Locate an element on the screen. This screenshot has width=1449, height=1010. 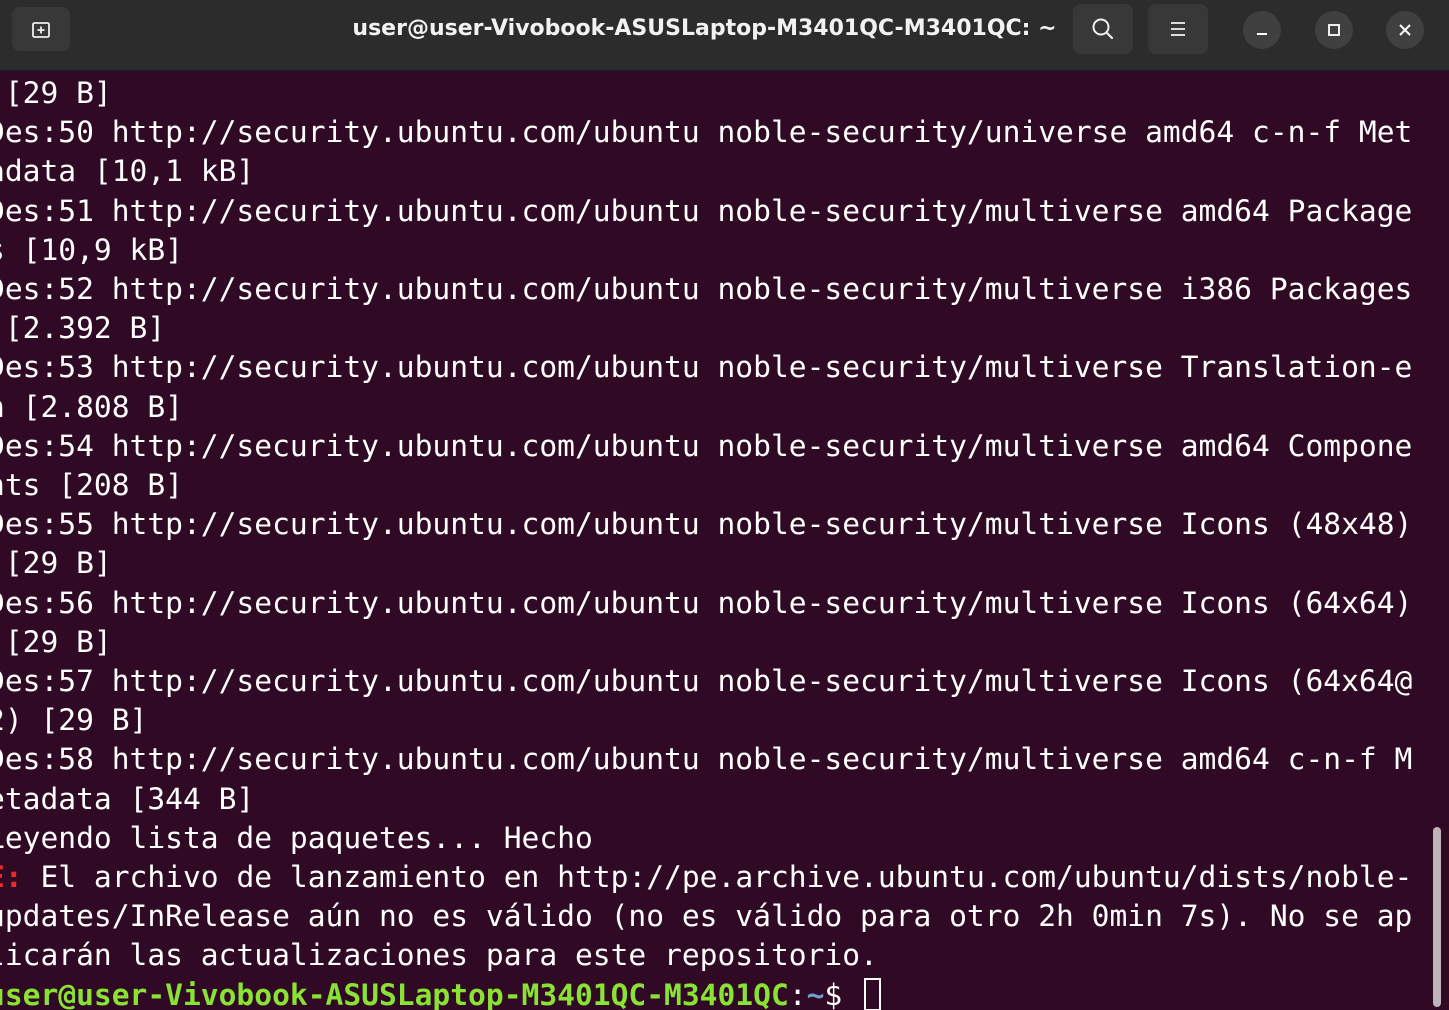
close-button is located at coordinates (1405, 30).